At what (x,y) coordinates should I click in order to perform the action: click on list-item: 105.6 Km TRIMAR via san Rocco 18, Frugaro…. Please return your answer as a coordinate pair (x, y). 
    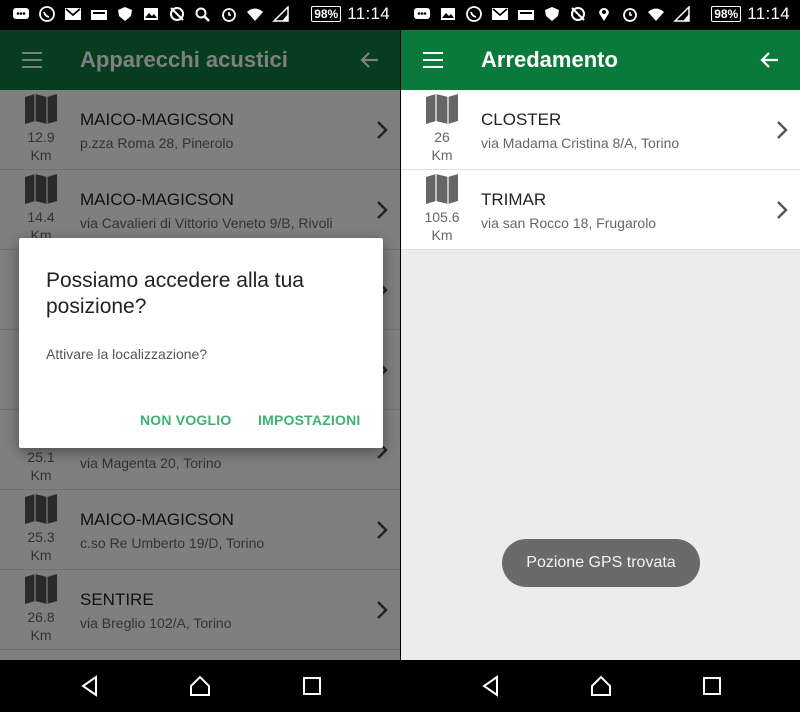
    Looking at the image, I should click on (600, 210).